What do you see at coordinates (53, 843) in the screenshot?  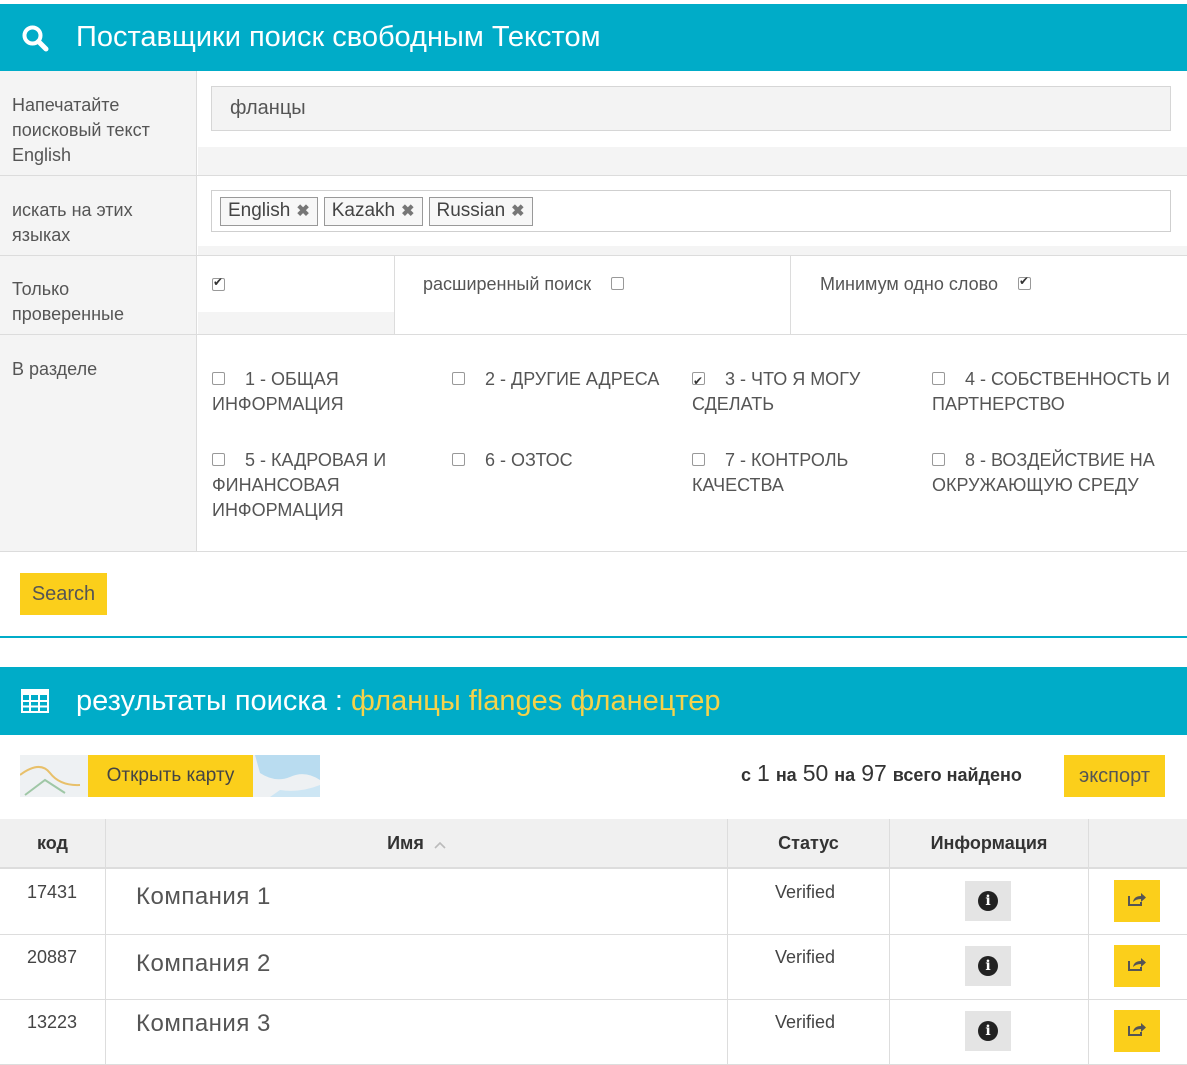 I see `column-code: код` at bounding box center [53, 843].